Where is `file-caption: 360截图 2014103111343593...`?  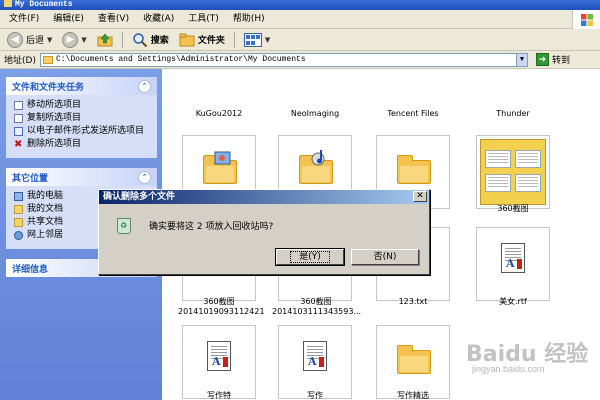
file-caption: 360截图 2014103111343593... is located at coordinates (317, 307).